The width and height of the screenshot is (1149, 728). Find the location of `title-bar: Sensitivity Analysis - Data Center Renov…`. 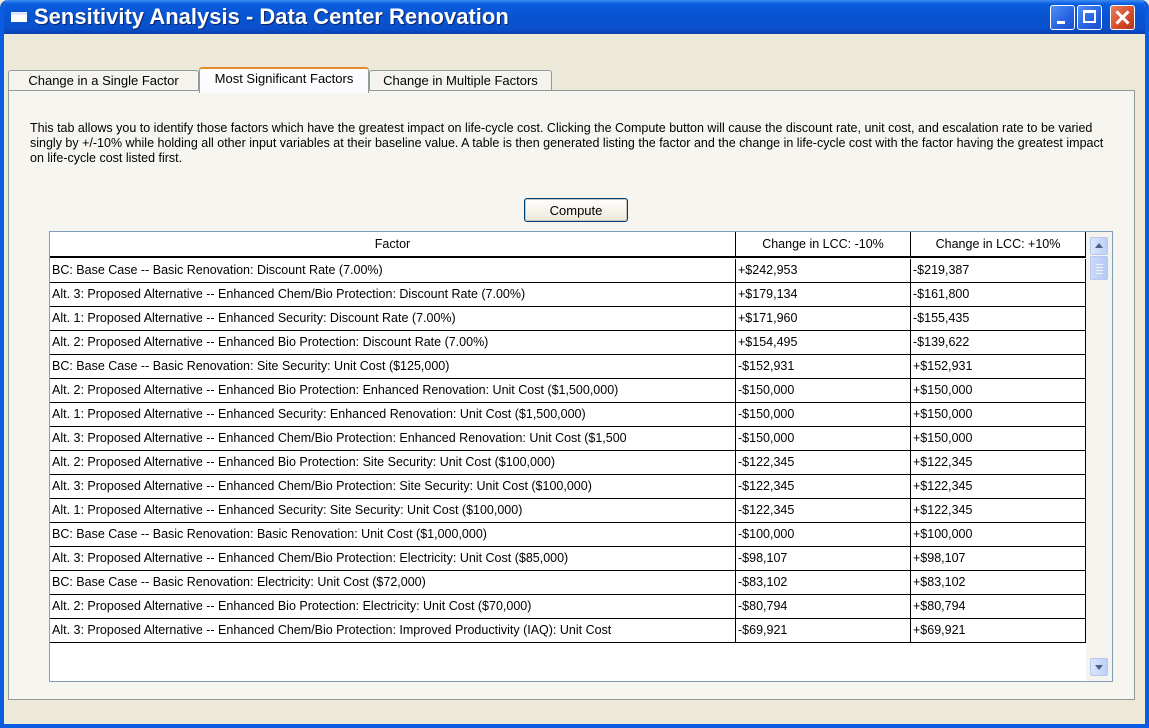

title-bar: Sensitivity Analysis - Data Center Renov… is located at coordinates (574, 17).